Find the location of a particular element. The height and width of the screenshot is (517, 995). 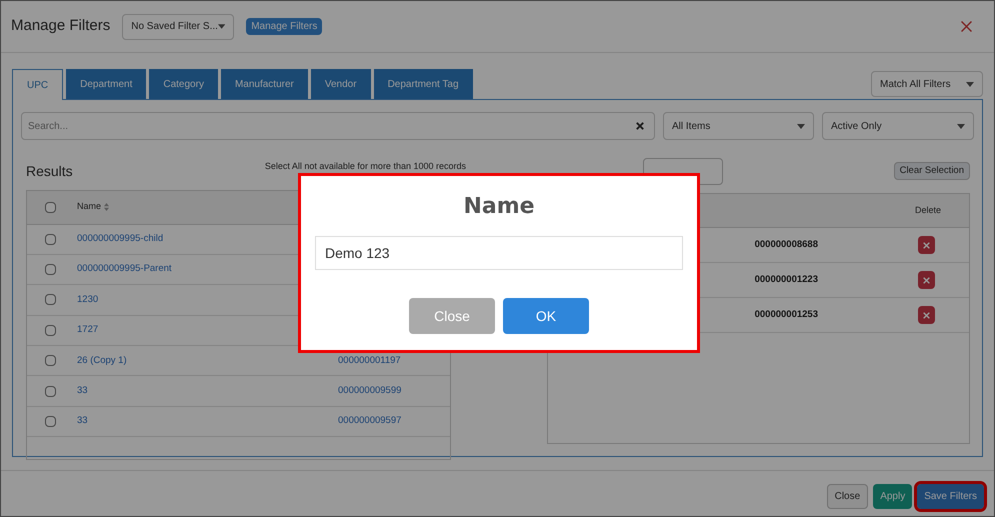

match-select: Match All Filters is located at coordinates (927, 84).